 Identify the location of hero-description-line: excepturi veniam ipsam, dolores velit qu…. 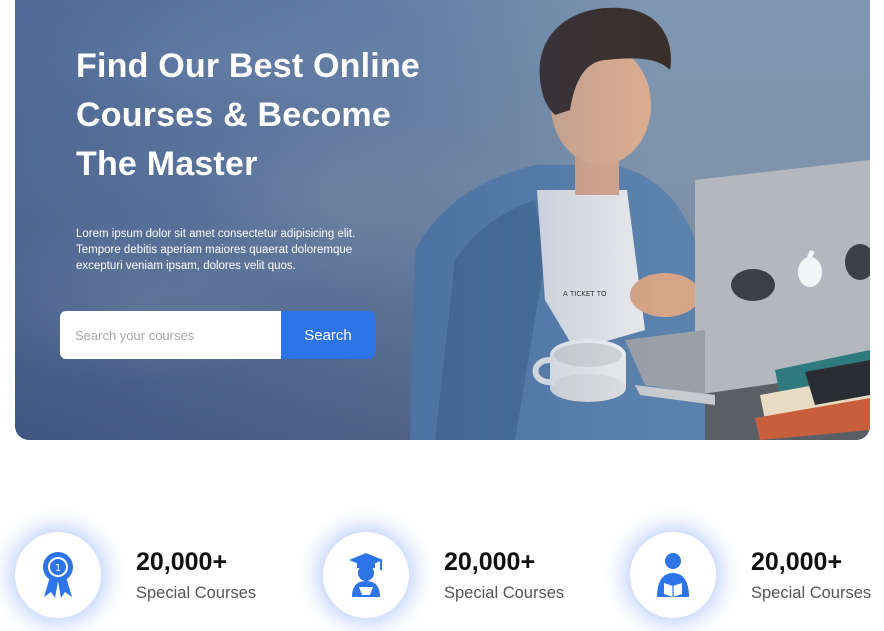
(186, 266).